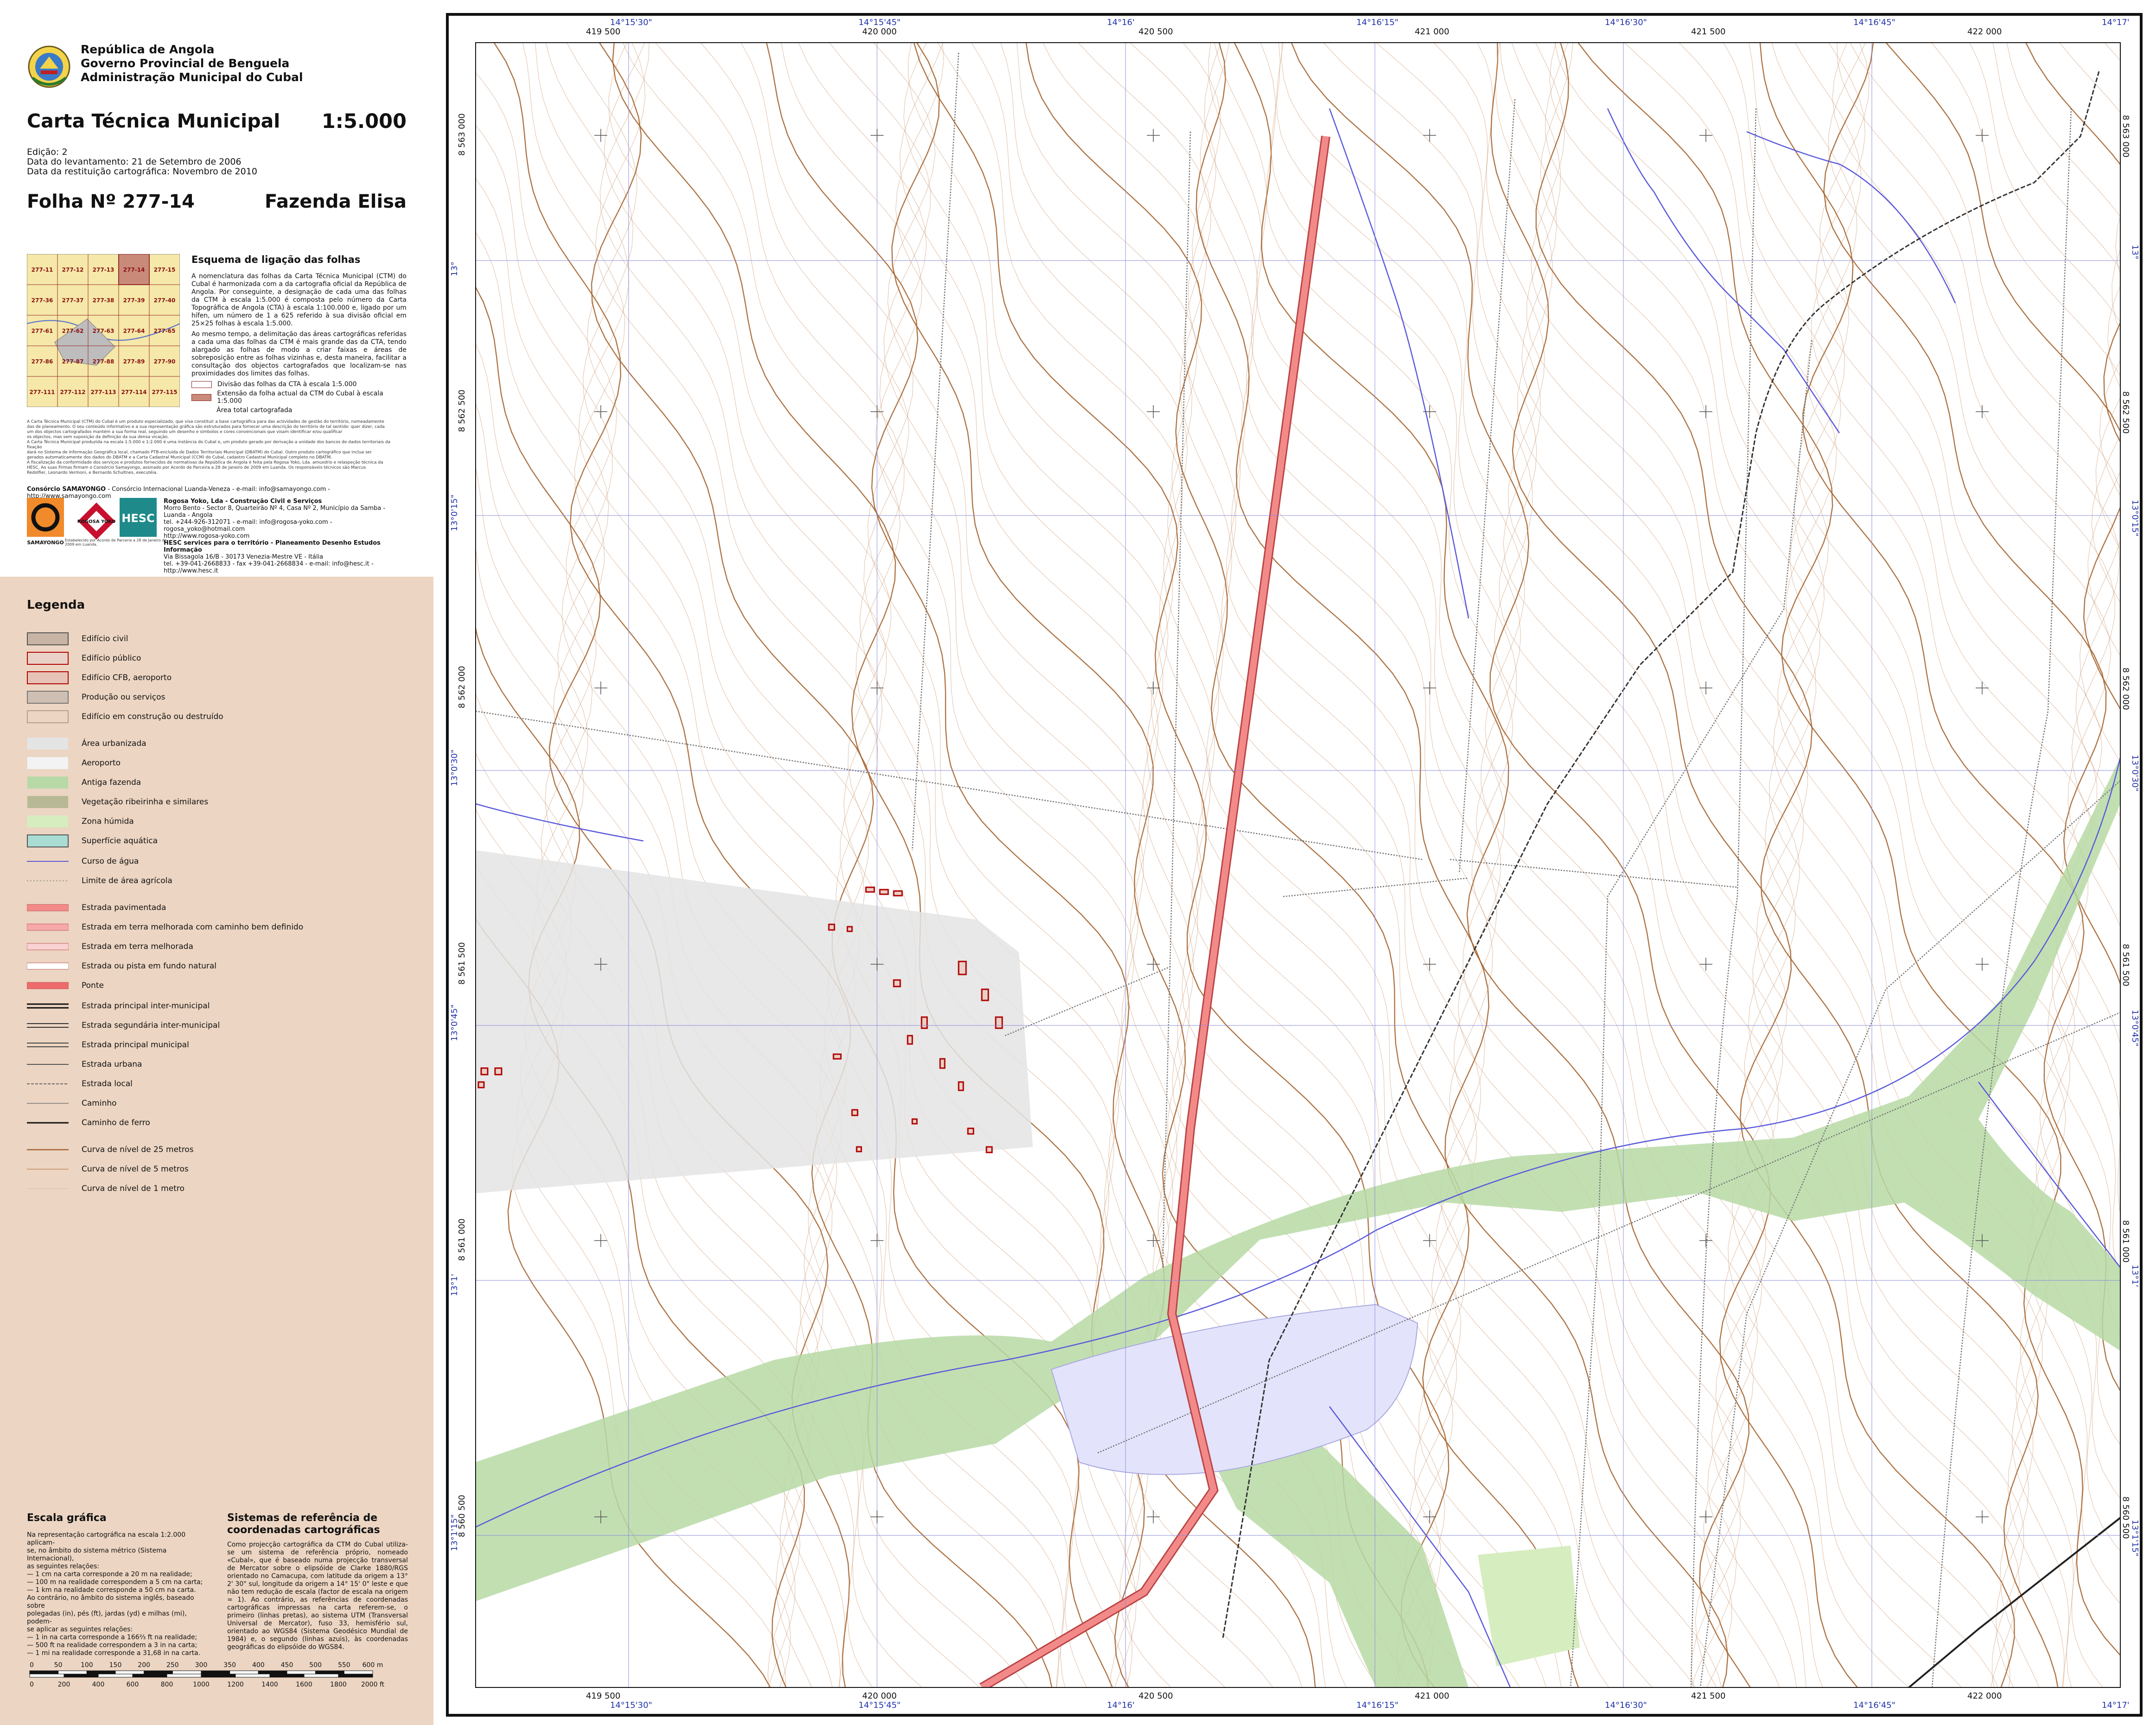  I want to click on latitude-label-left: 13°1', so click(454, 1284).